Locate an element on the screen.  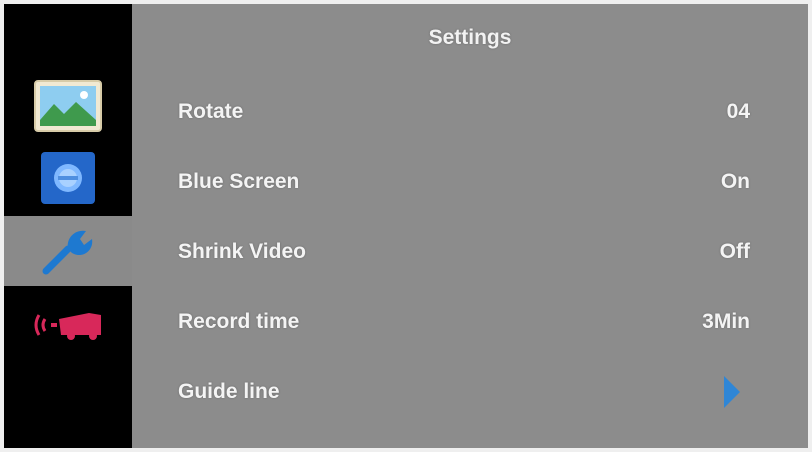
sidebar-item-reverse-camera is located at coordinates (68, 327).